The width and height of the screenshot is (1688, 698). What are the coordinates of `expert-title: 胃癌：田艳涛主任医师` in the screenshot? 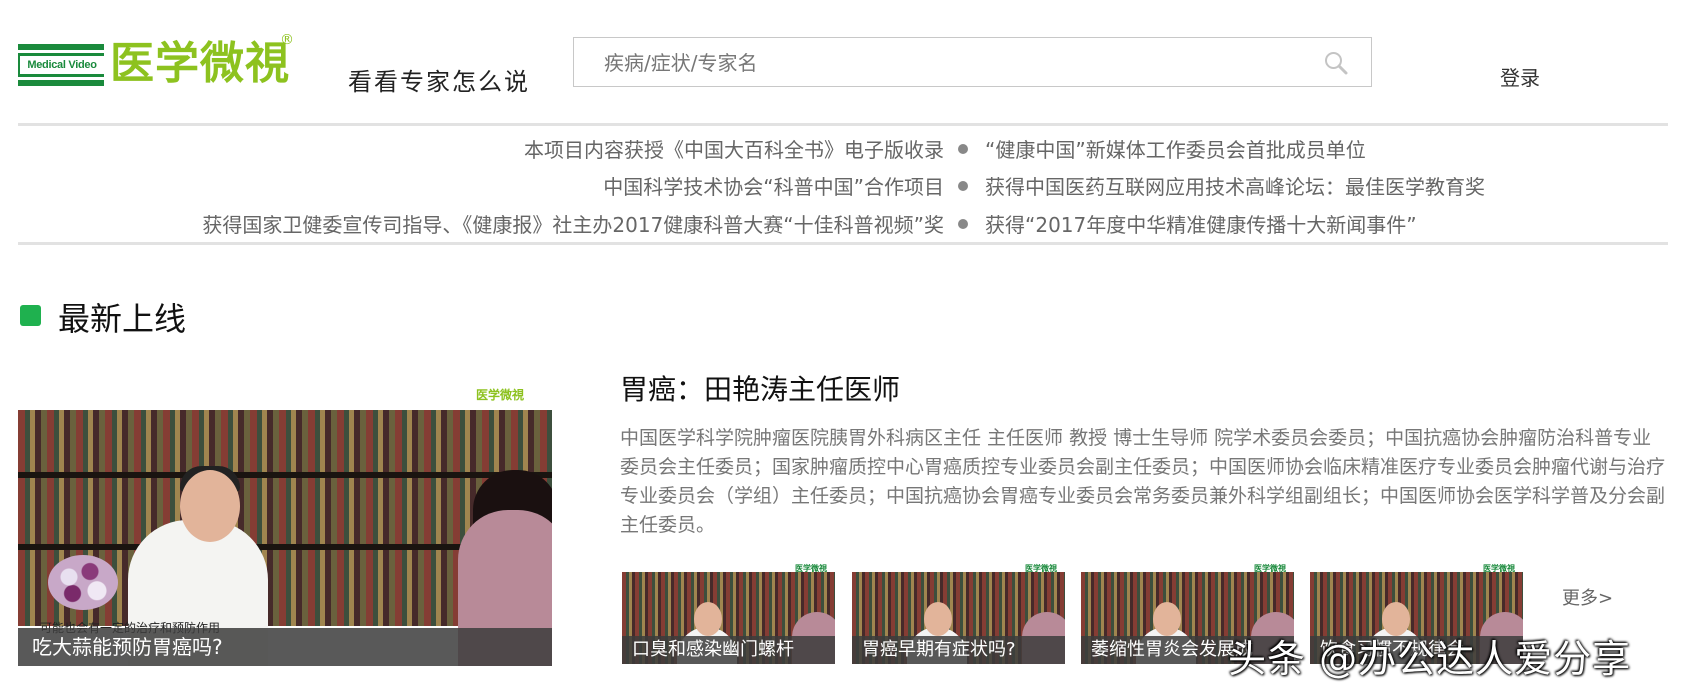 It's located at (760, 388).